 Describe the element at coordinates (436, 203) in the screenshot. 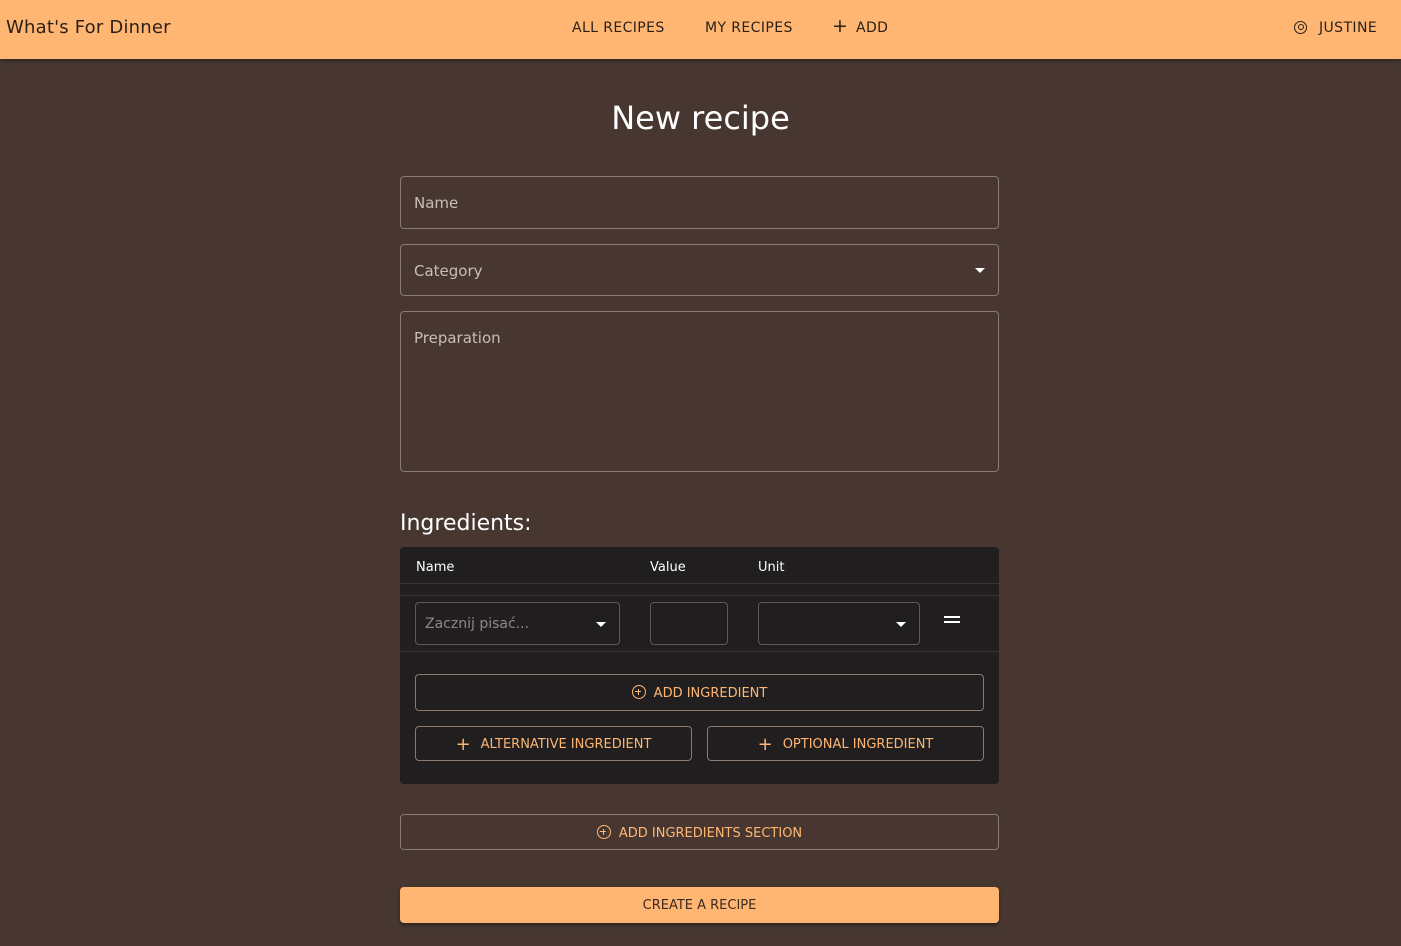

I see `name-field-label: Name` at that location.